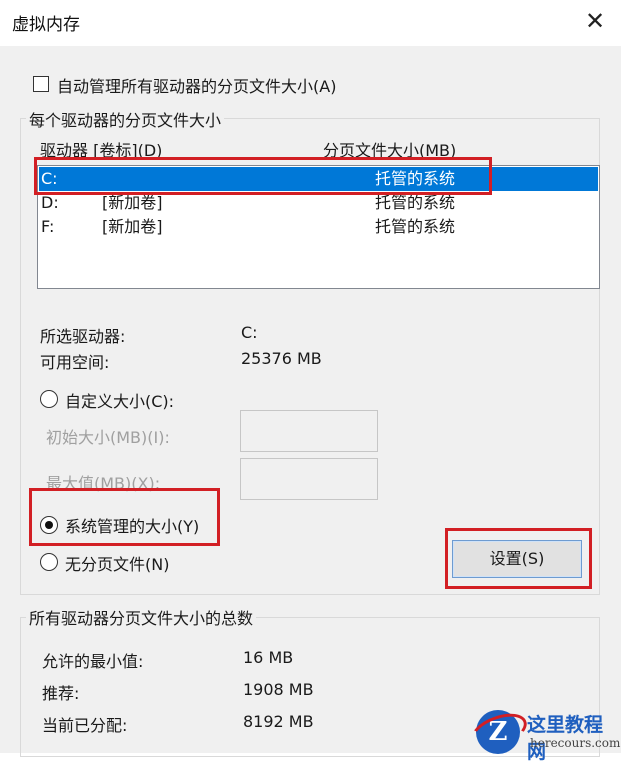 The image size is (621, 764). I want to click on selected-drive-label: 所选驱动器:, so click(83, 336).